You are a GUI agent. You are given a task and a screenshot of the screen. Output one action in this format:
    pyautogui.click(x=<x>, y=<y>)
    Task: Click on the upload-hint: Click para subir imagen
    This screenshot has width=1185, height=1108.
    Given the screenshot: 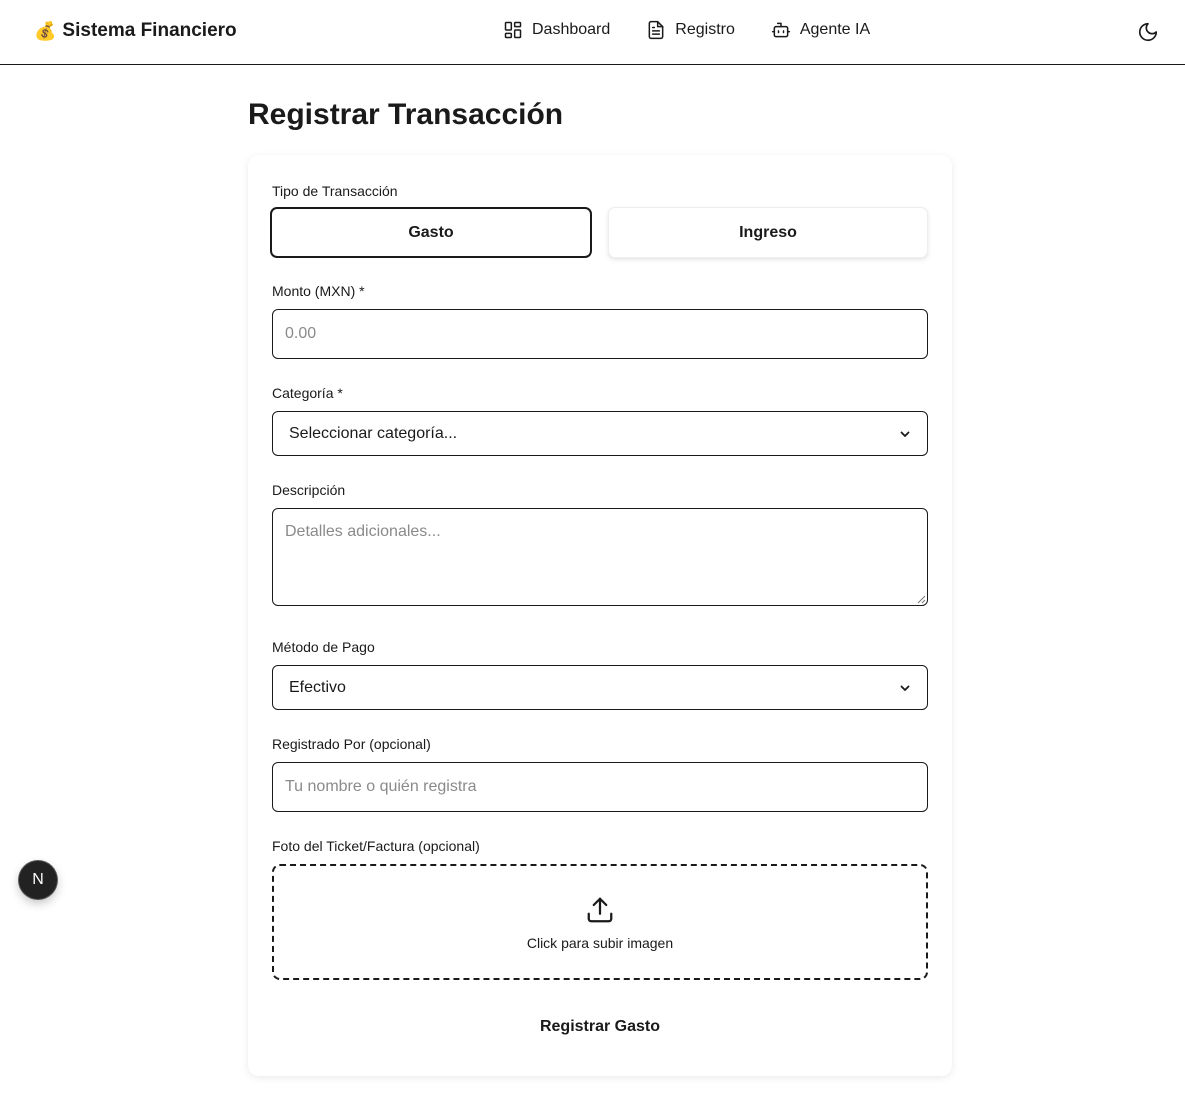 What is the action you would take?
    pyautogui.click(x=600, y=943)
    